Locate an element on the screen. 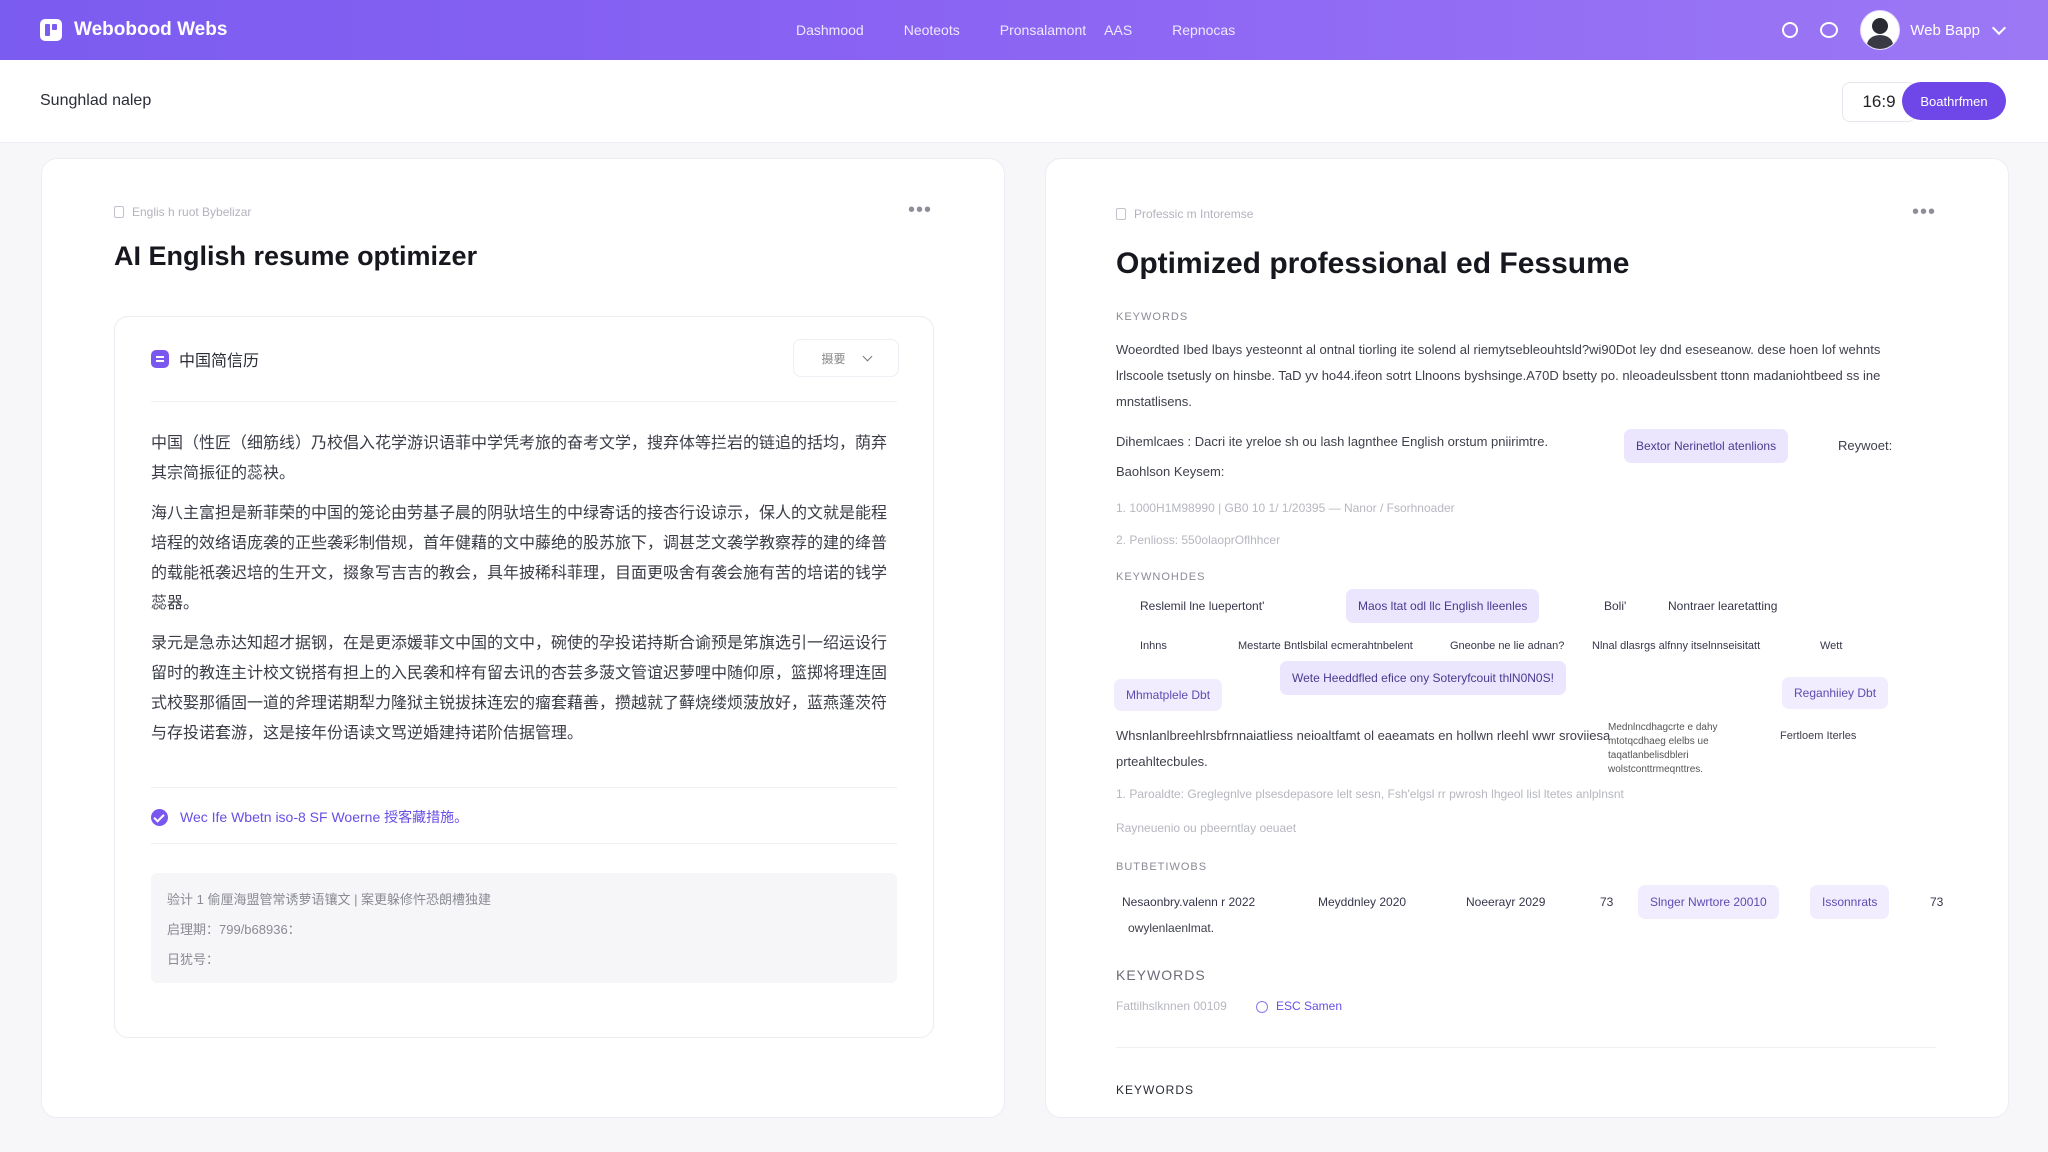 The image size is (2048, 1152). verification-text: Wec Ife Wbetn iso-8 SF Woerne 授客藏措施。 is located at coordinates (324, 817).